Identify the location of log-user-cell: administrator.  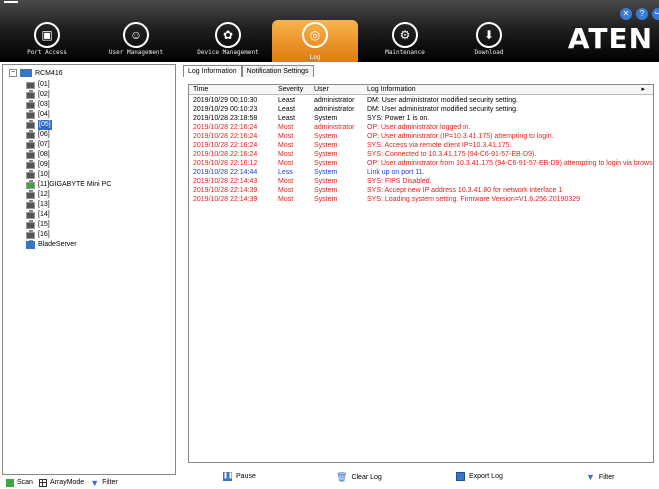
(334, 100).